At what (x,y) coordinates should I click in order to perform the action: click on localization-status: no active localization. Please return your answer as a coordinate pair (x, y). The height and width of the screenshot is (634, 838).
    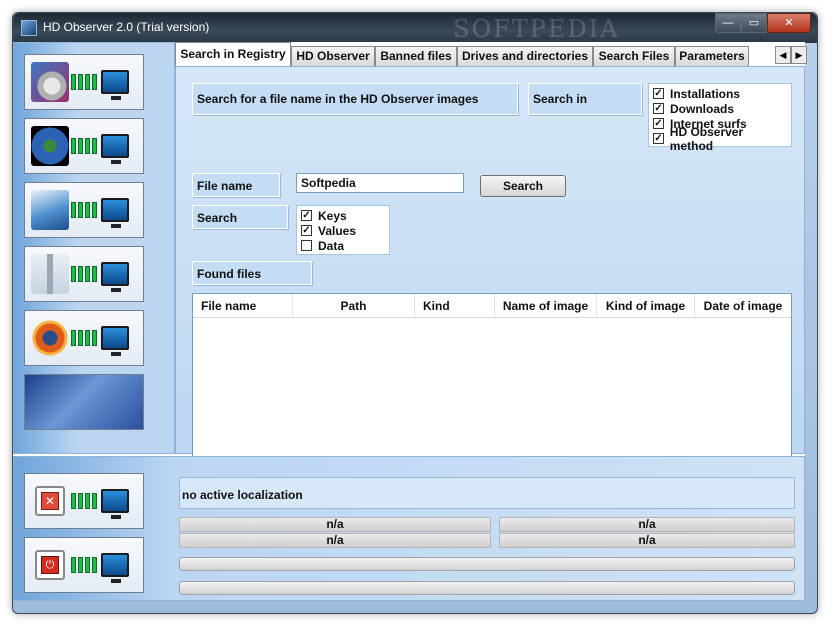
    Looking at the image, I should click on (487, 493).